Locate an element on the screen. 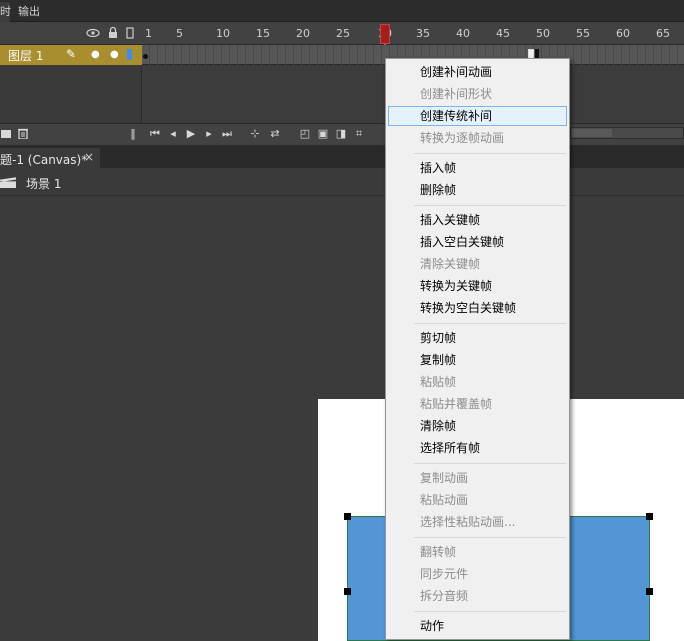  timeline-header: 15101520253035404550556065 is located at coordinates (342, 33).